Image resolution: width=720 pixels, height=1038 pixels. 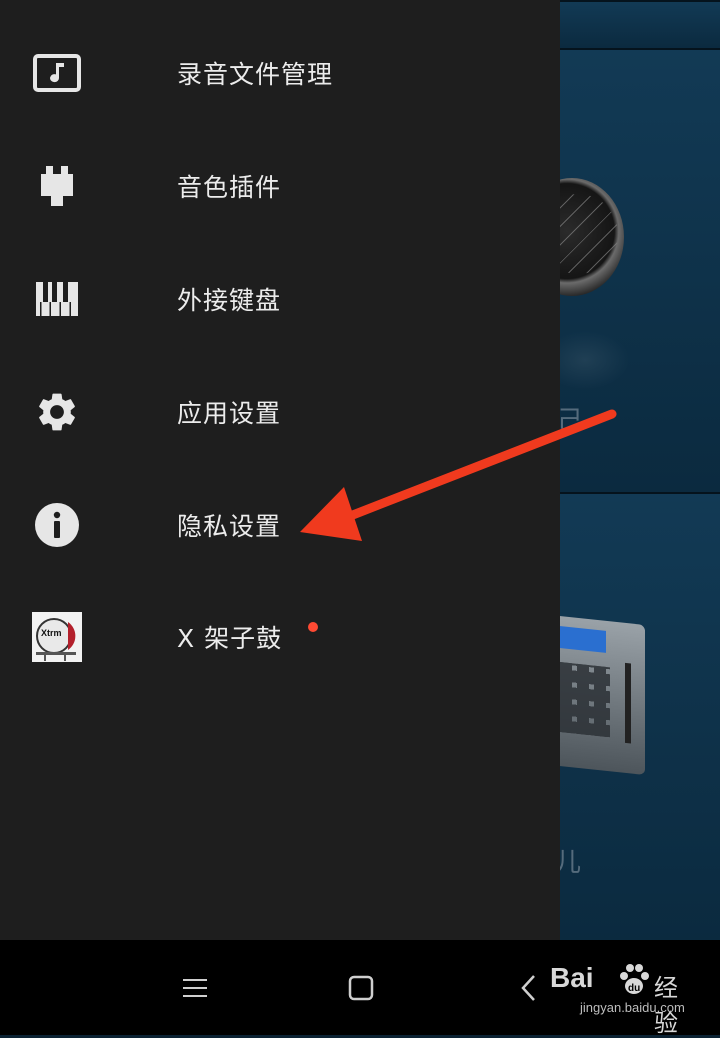 I want to click on watermark-url: jingyan.baidu.com, so click(x=632, y=1007).